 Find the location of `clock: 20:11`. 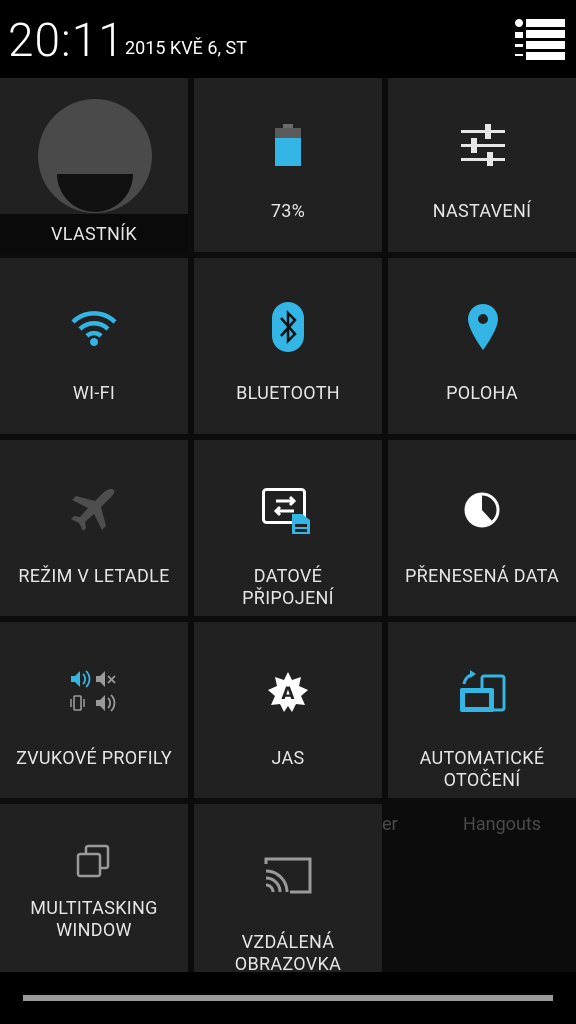

clock: 20:11 is located at coordinates (66, 41).